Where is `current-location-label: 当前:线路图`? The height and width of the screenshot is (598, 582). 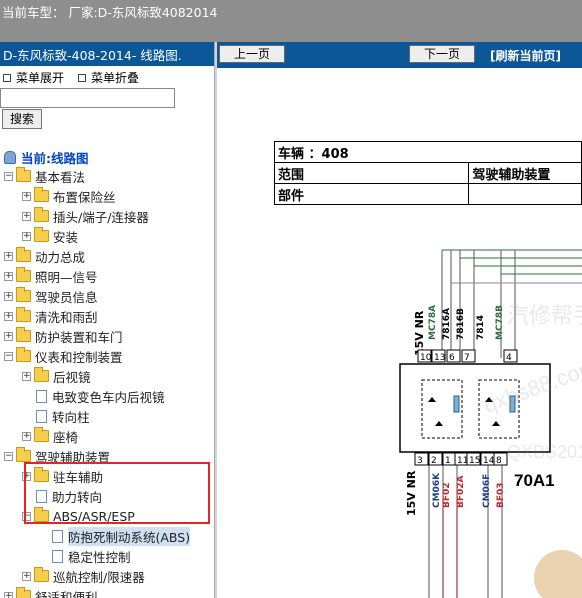 current-location-label: 当前:线路图 is located at coordinates (55, 158).